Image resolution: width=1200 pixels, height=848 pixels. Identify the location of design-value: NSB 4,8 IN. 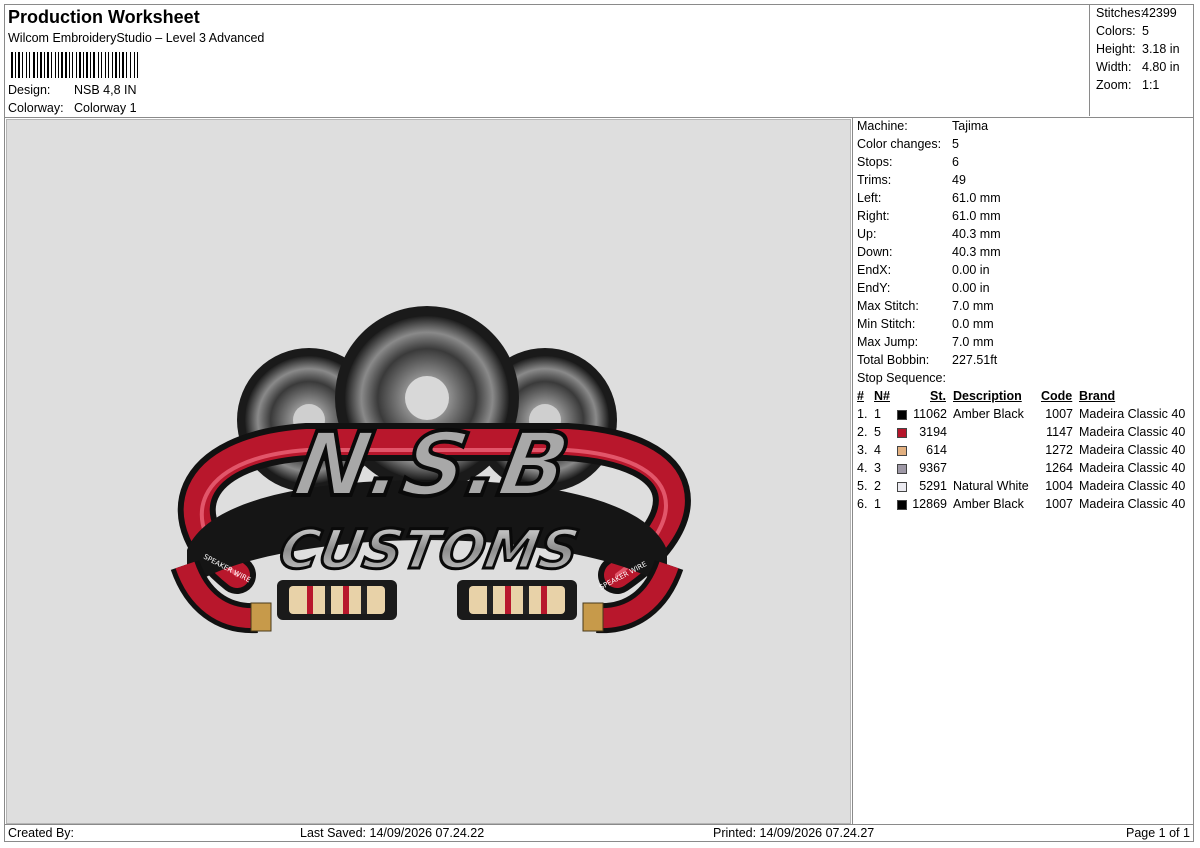
(105, 90).